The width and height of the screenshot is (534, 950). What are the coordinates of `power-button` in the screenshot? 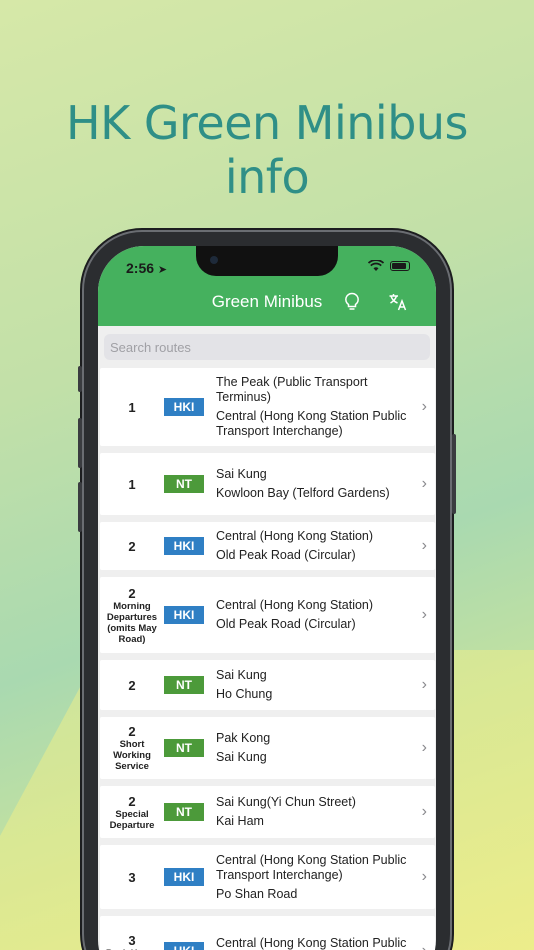 It's located at (454, 474).